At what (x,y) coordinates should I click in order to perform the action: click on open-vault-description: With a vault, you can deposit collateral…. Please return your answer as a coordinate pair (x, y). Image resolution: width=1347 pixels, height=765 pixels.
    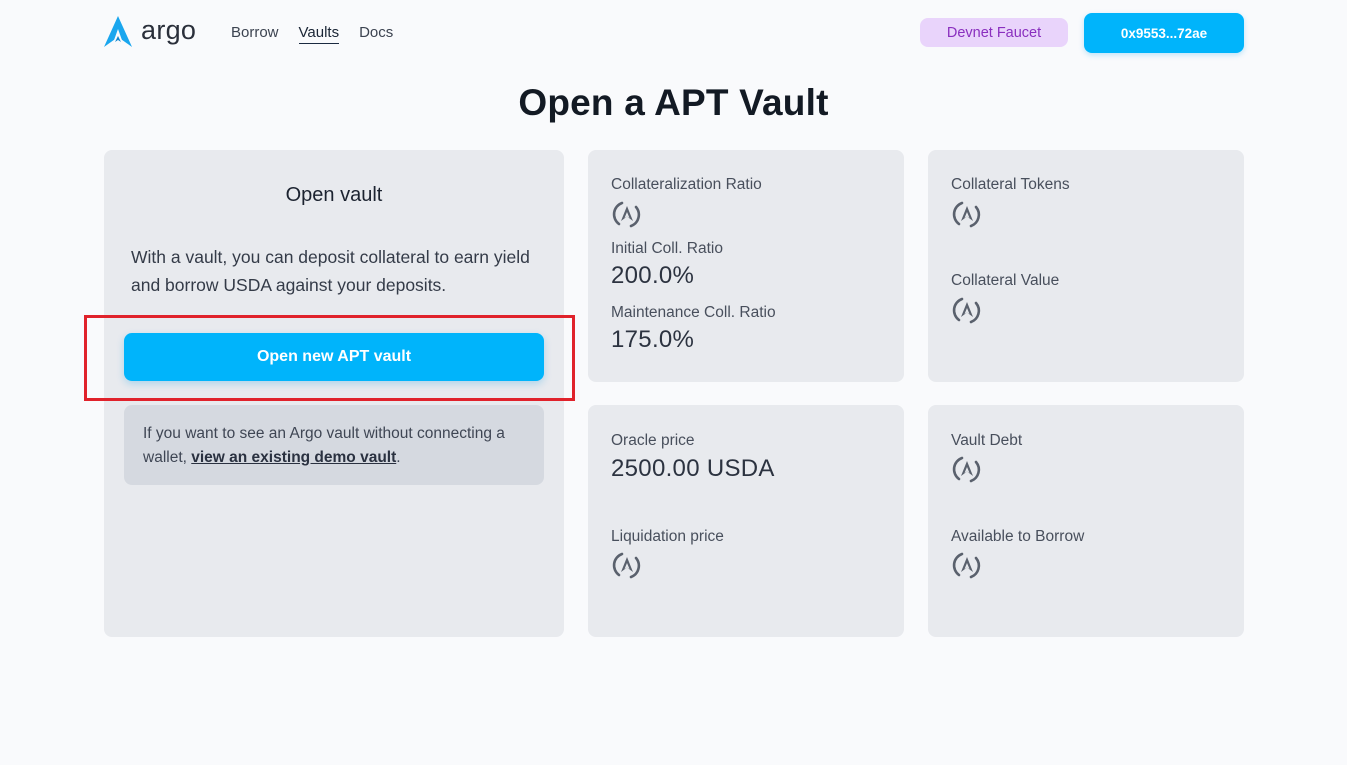
    Looking at the image, I should click on (330, 271).